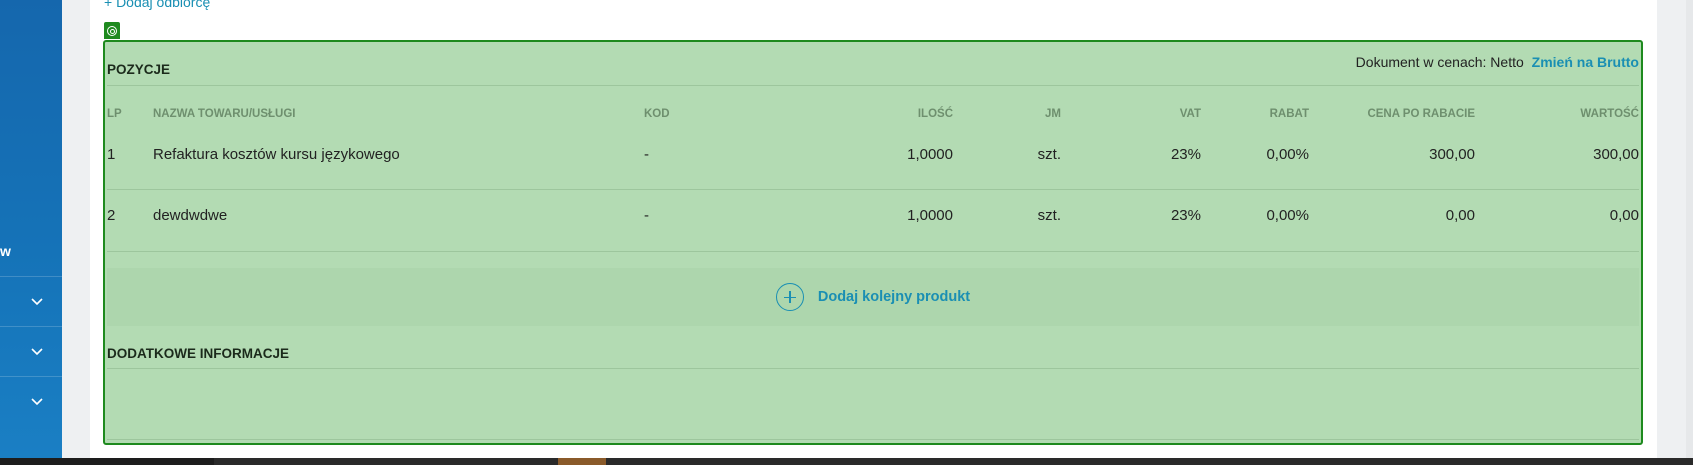  What do you see at coordinates (1439, 62) in the screenshot?
I see `pricing-label: Dokument w cenach: Netto` at bounding box center [1439, 62].